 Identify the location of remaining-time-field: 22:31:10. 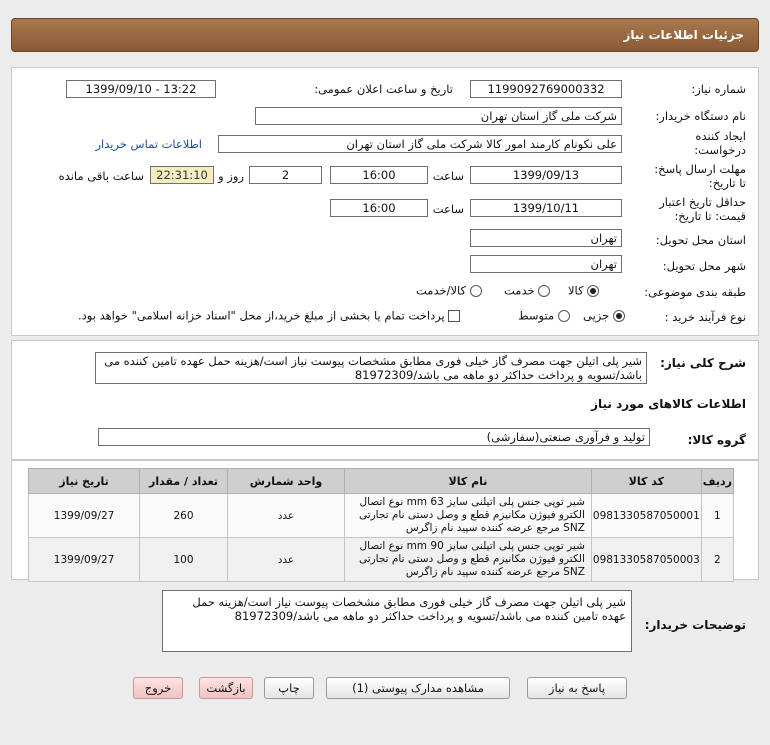
(182, 175).